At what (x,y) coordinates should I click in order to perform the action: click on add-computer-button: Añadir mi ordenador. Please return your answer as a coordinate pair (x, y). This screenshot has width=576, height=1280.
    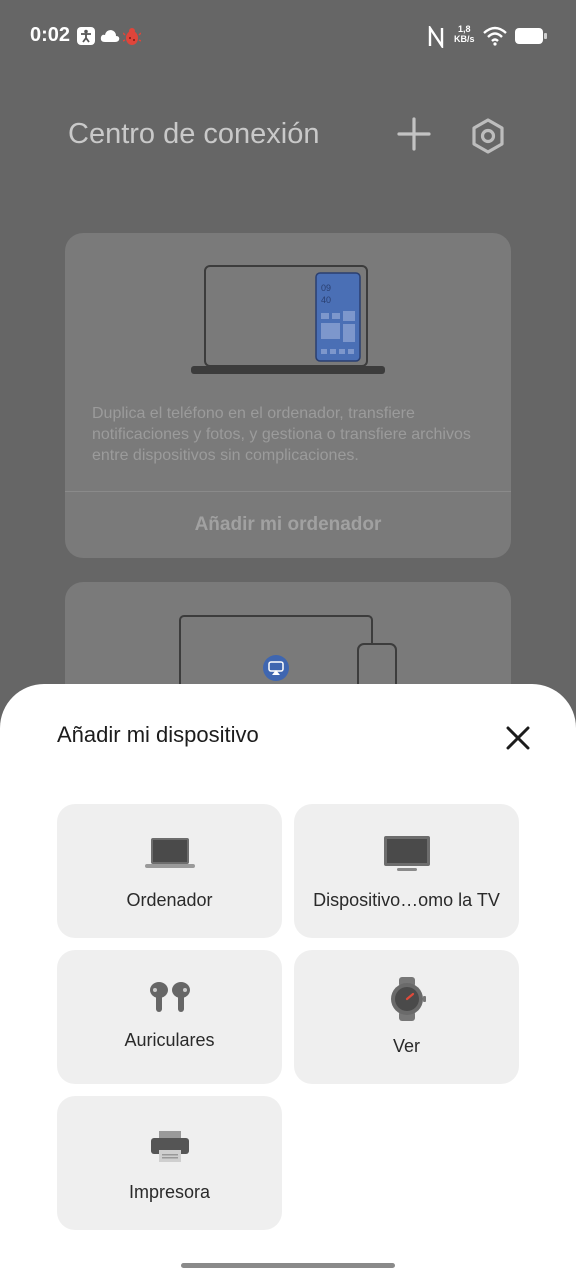
    Looking at the image, I should click on (288, 525).